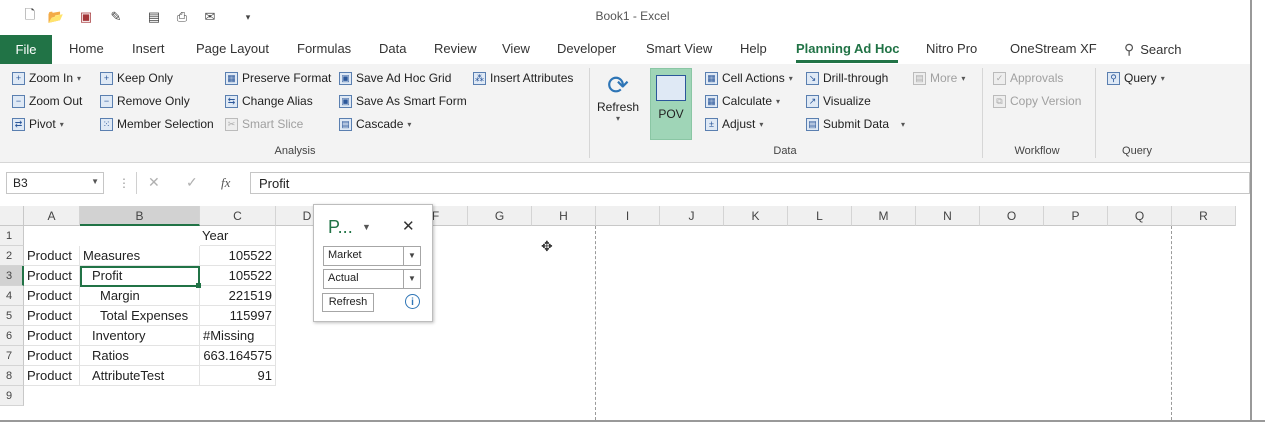  I want to click on column-header: A, so click(52, 216).